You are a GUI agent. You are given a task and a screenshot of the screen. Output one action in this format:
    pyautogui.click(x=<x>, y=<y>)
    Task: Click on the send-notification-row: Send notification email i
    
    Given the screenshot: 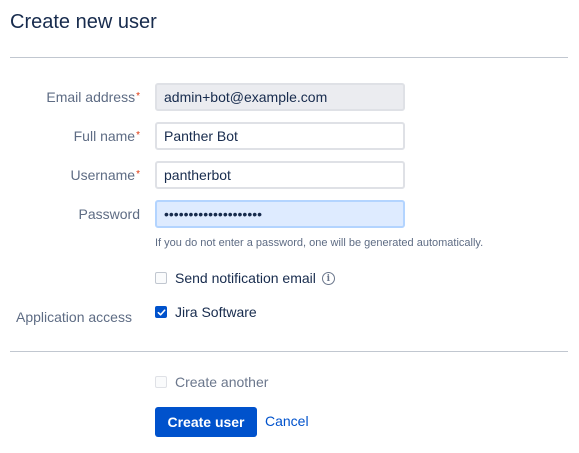 What is the action you would take?
    pyautogui.click(x=245, y=278)
    